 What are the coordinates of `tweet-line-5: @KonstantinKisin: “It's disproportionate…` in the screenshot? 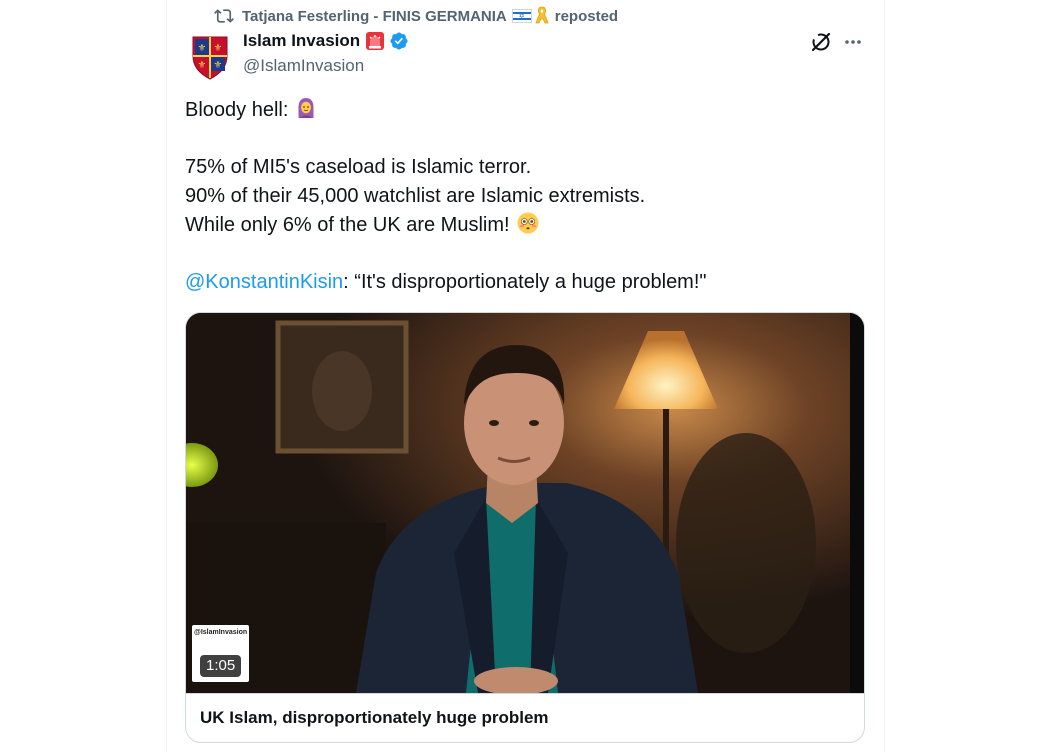 It's located at (525, 282).